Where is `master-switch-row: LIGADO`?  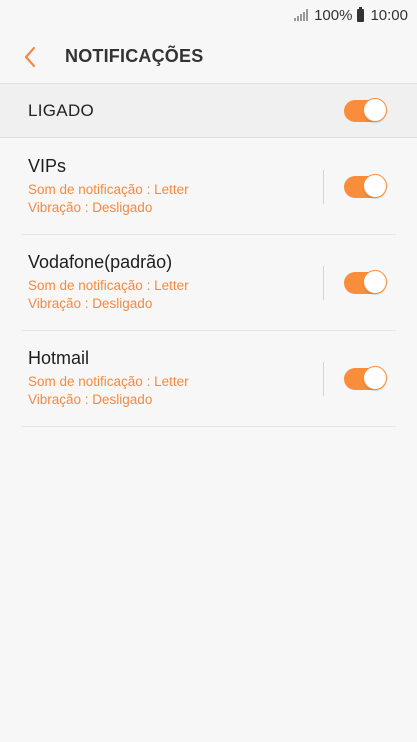
master-switch-row: LIGADO is located at coordinates (208, 110).